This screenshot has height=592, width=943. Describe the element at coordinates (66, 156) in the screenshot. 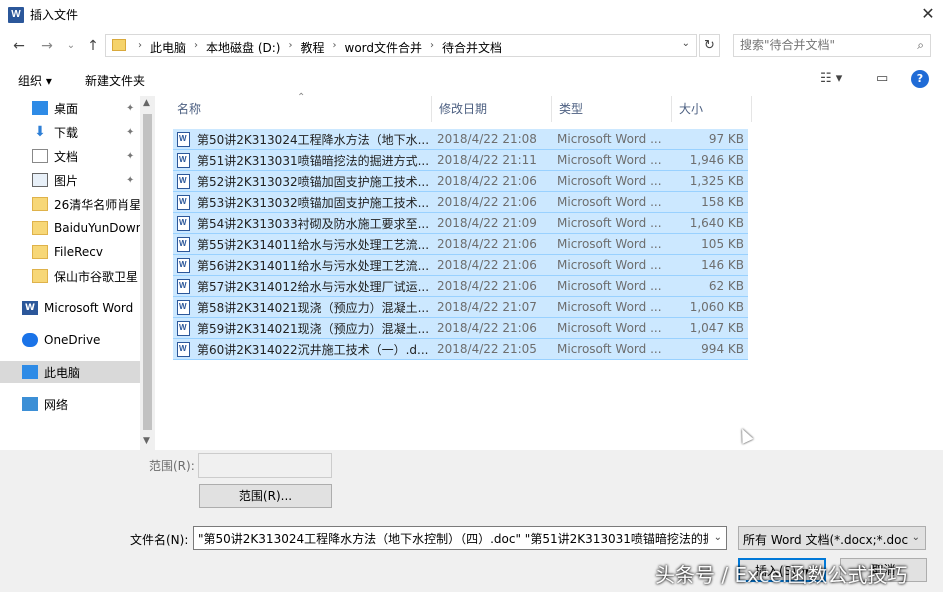

I see `sidebar-item-label: 文档` at that location.